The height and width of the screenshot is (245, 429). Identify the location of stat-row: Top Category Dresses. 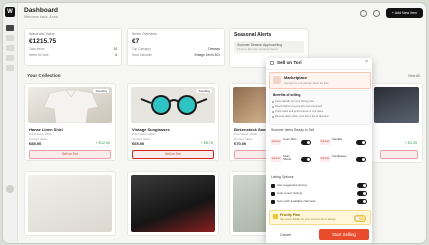
(176, 49).